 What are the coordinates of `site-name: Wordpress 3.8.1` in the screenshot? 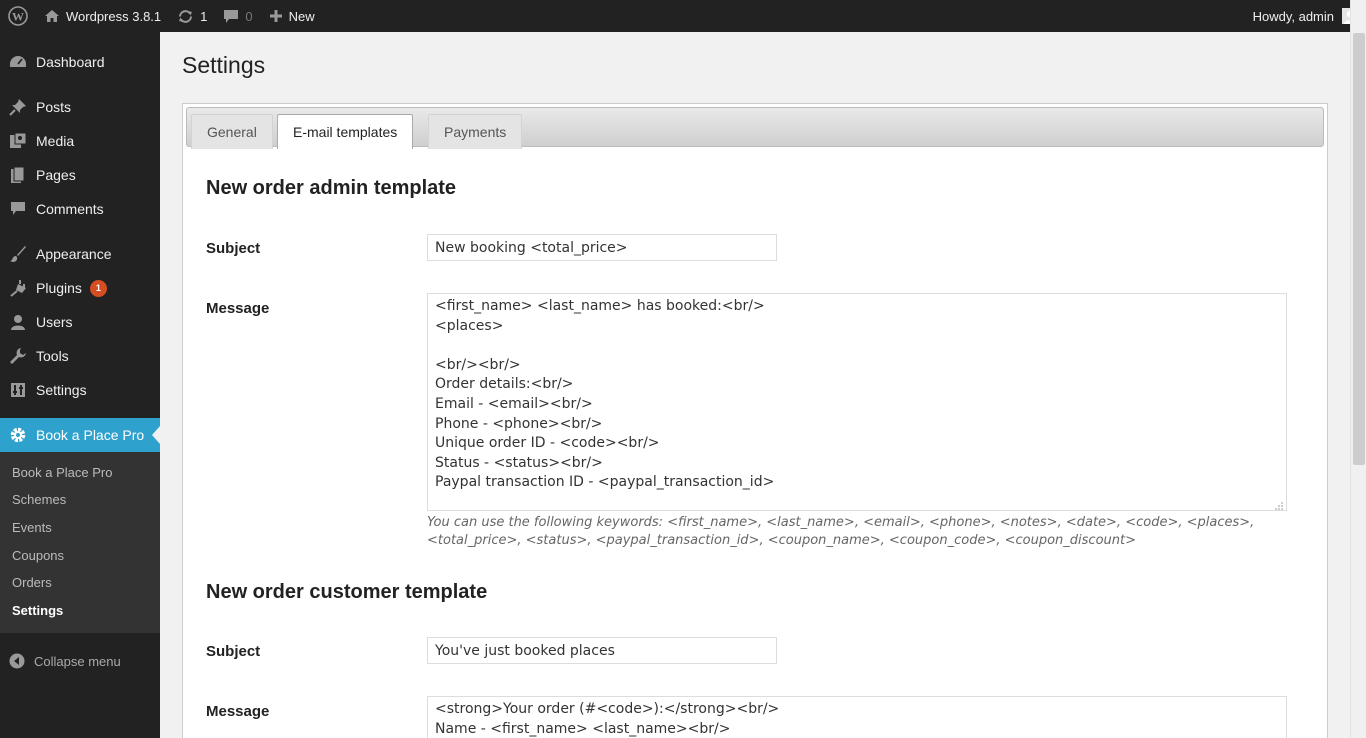 It's located at (114, 16).